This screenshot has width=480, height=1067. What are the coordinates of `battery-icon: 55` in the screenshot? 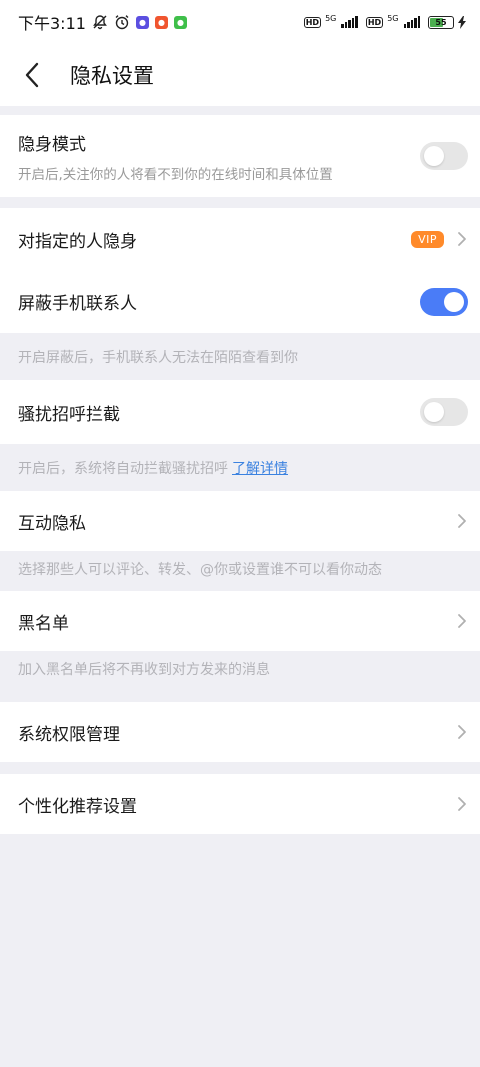 It's located at (441, 22).